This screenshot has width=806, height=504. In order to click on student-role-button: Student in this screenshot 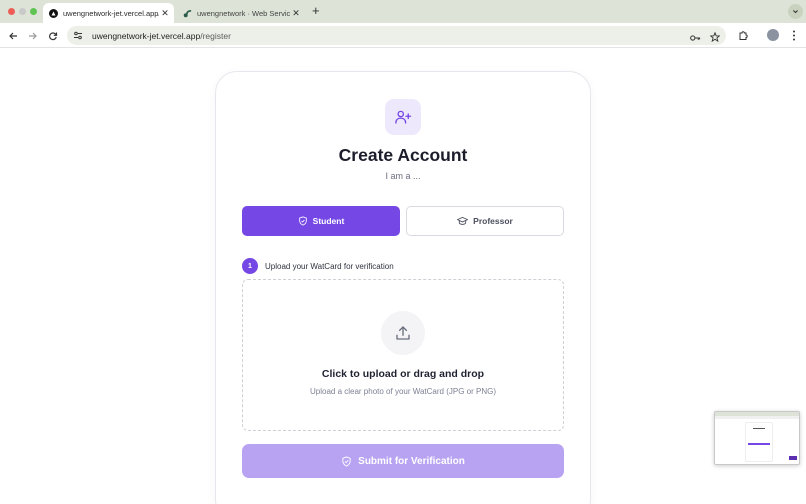, I will do `click(321, 221)`.